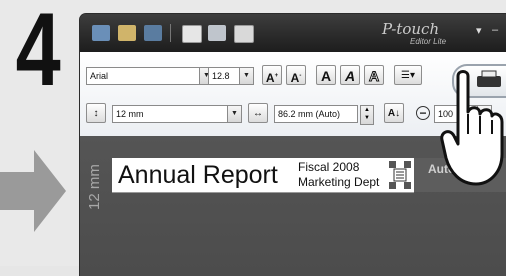 This screenshot has width=506, height=276. I want to click on label-length-value: 86.2 mm (Auto), so click(309, 114).